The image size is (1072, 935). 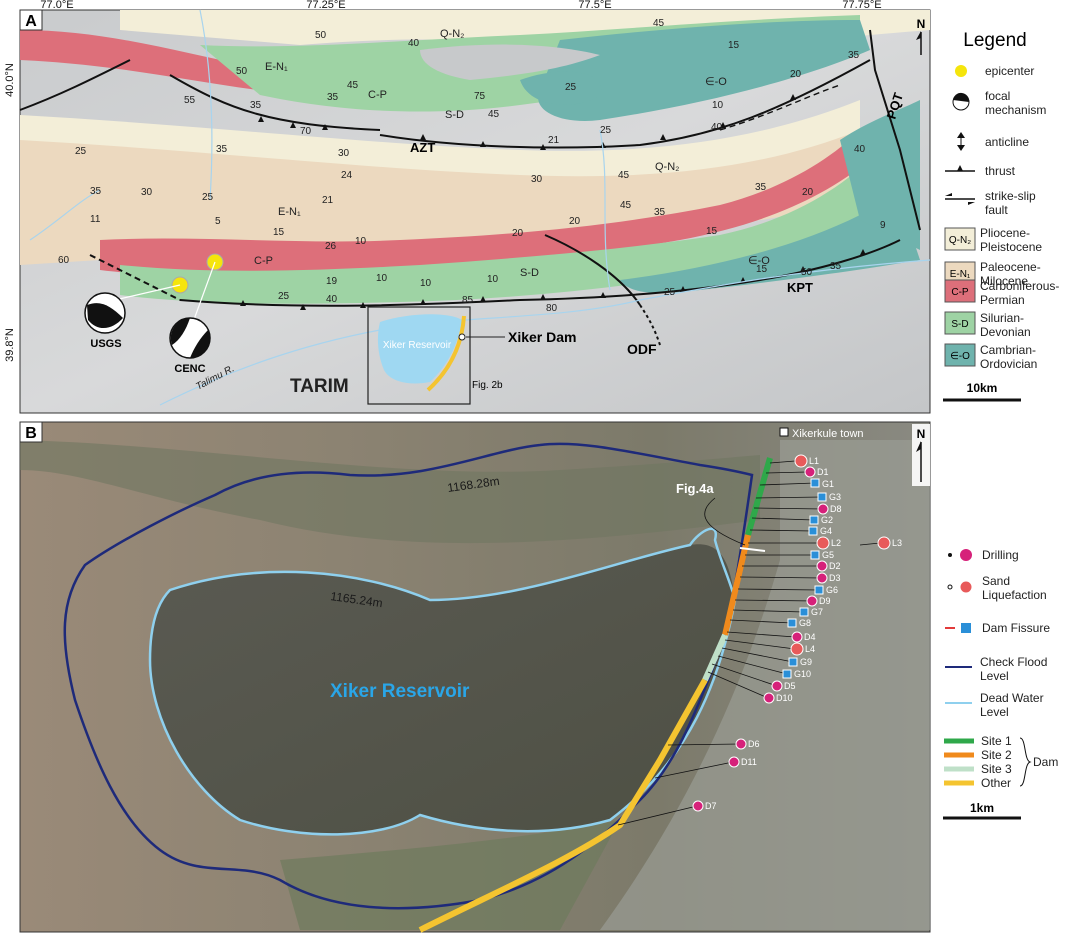 What do you see at coordinates (823, 472) in the screenshot?
I see `svg-text: D1` at bounding box center [823, 472].